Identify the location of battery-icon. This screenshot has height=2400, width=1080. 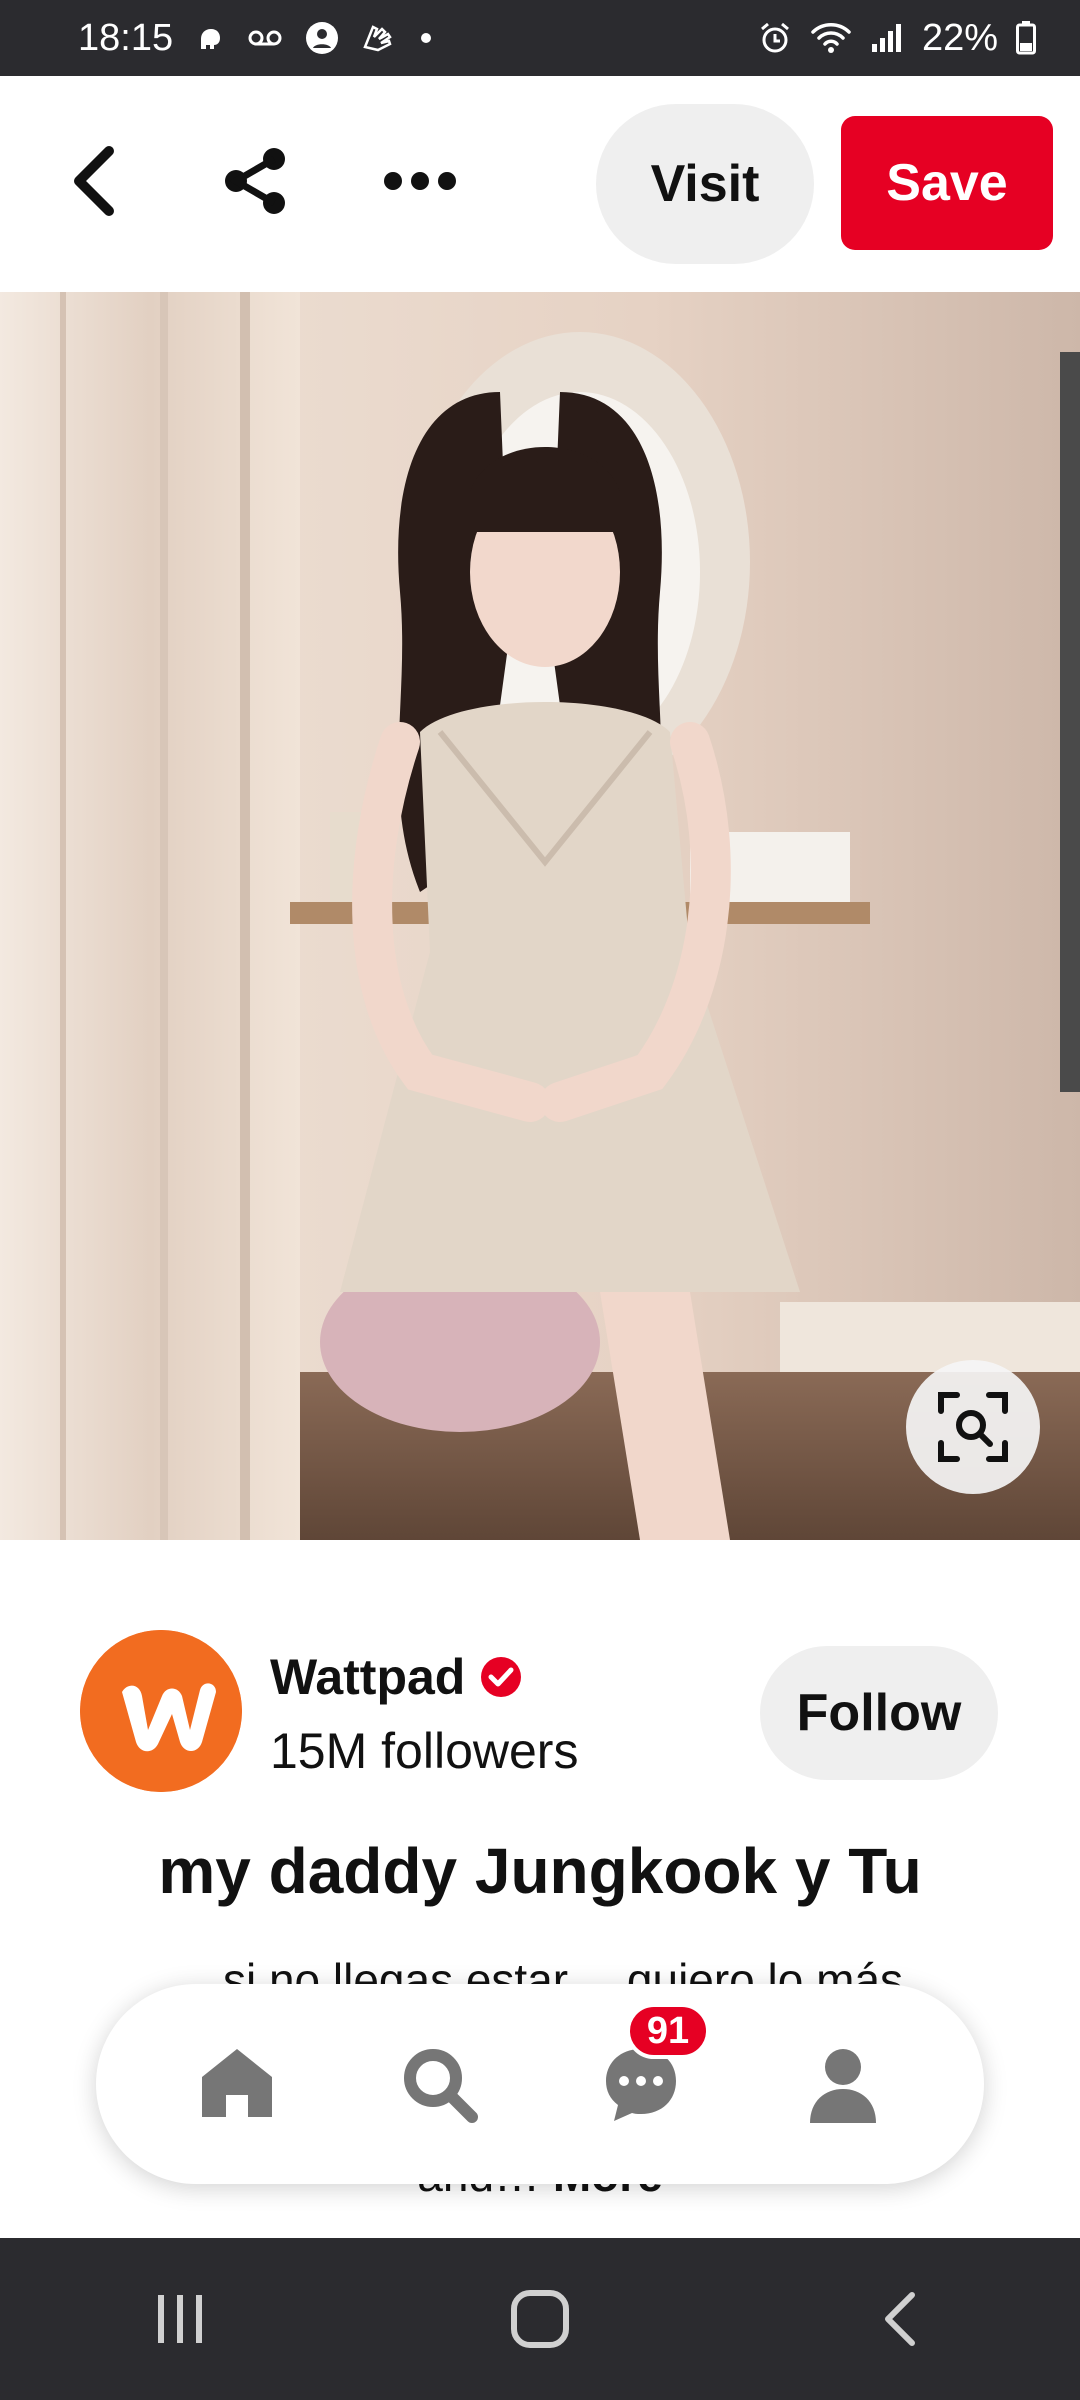
(1026, 38).